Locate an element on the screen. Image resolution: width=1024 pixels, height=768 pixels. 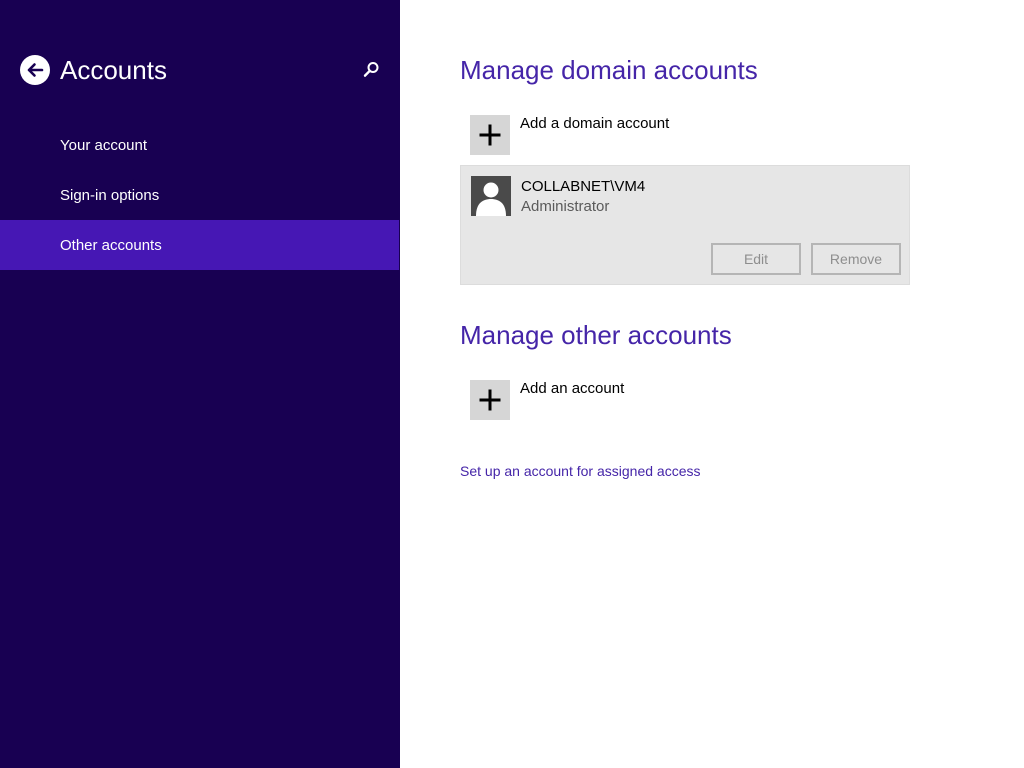
sidebar-item-sign-in-options: Sign-in options is located at coordinates (199, 195).